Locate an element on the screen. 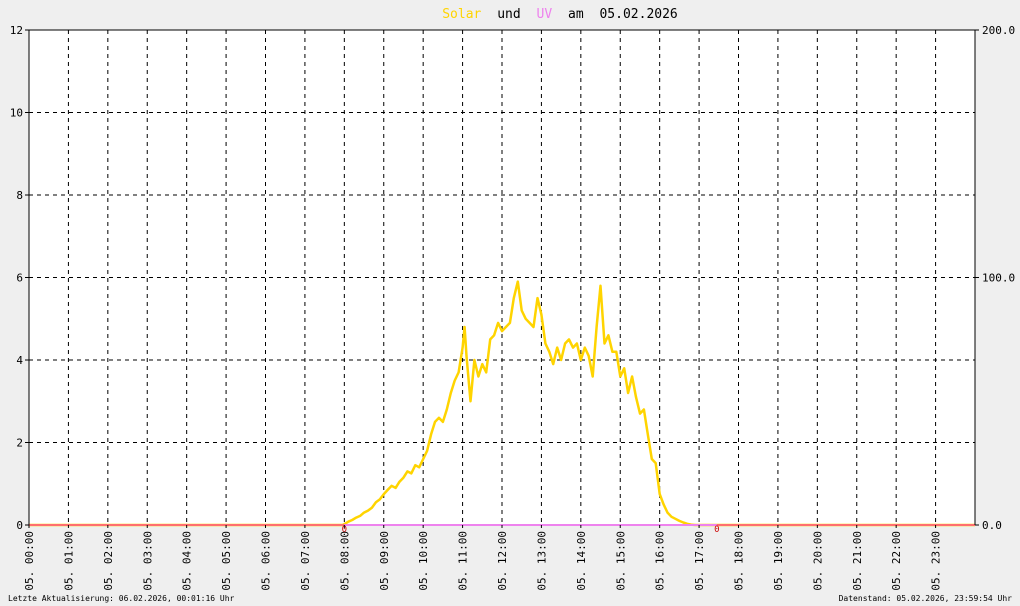  y-left-tick-label: 8 is located at coordinates (19, 195).